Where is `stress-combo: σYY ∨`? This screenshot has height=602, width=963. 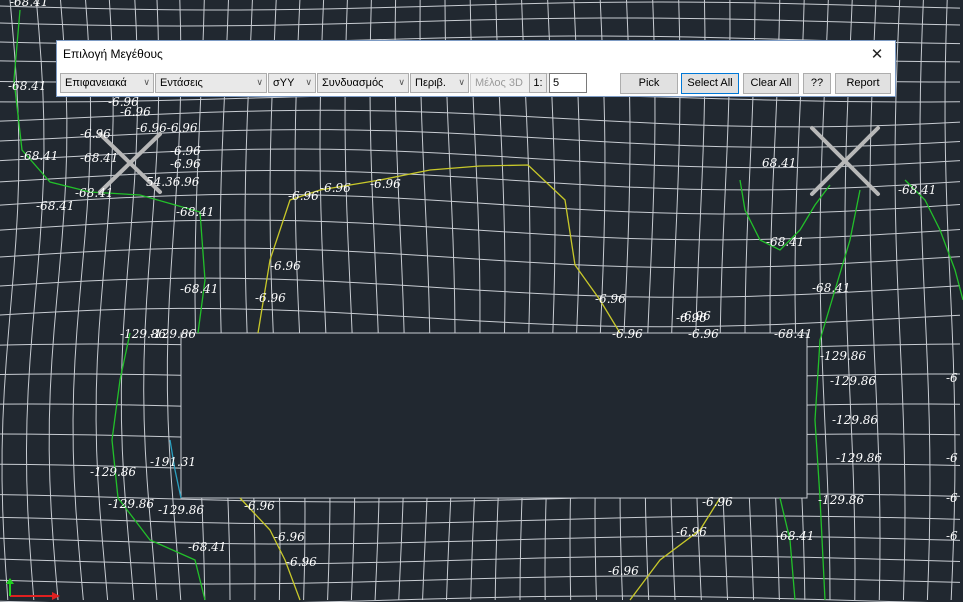
stress-combo: σYY ∨ is located at coordinates (292, 83).